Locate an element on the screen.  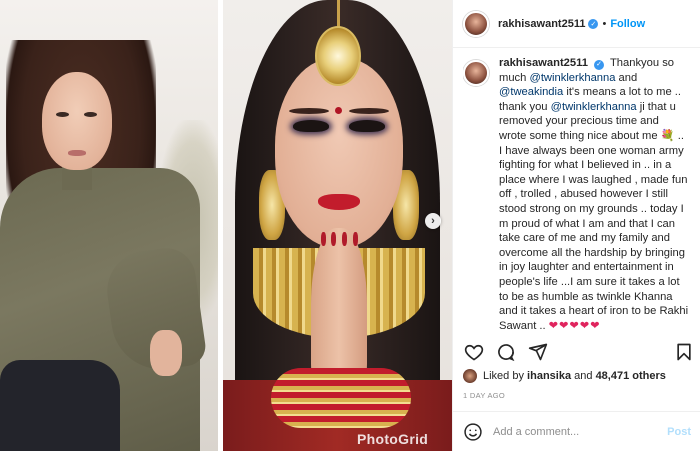
comment-button is located at coordinates (506, 352).